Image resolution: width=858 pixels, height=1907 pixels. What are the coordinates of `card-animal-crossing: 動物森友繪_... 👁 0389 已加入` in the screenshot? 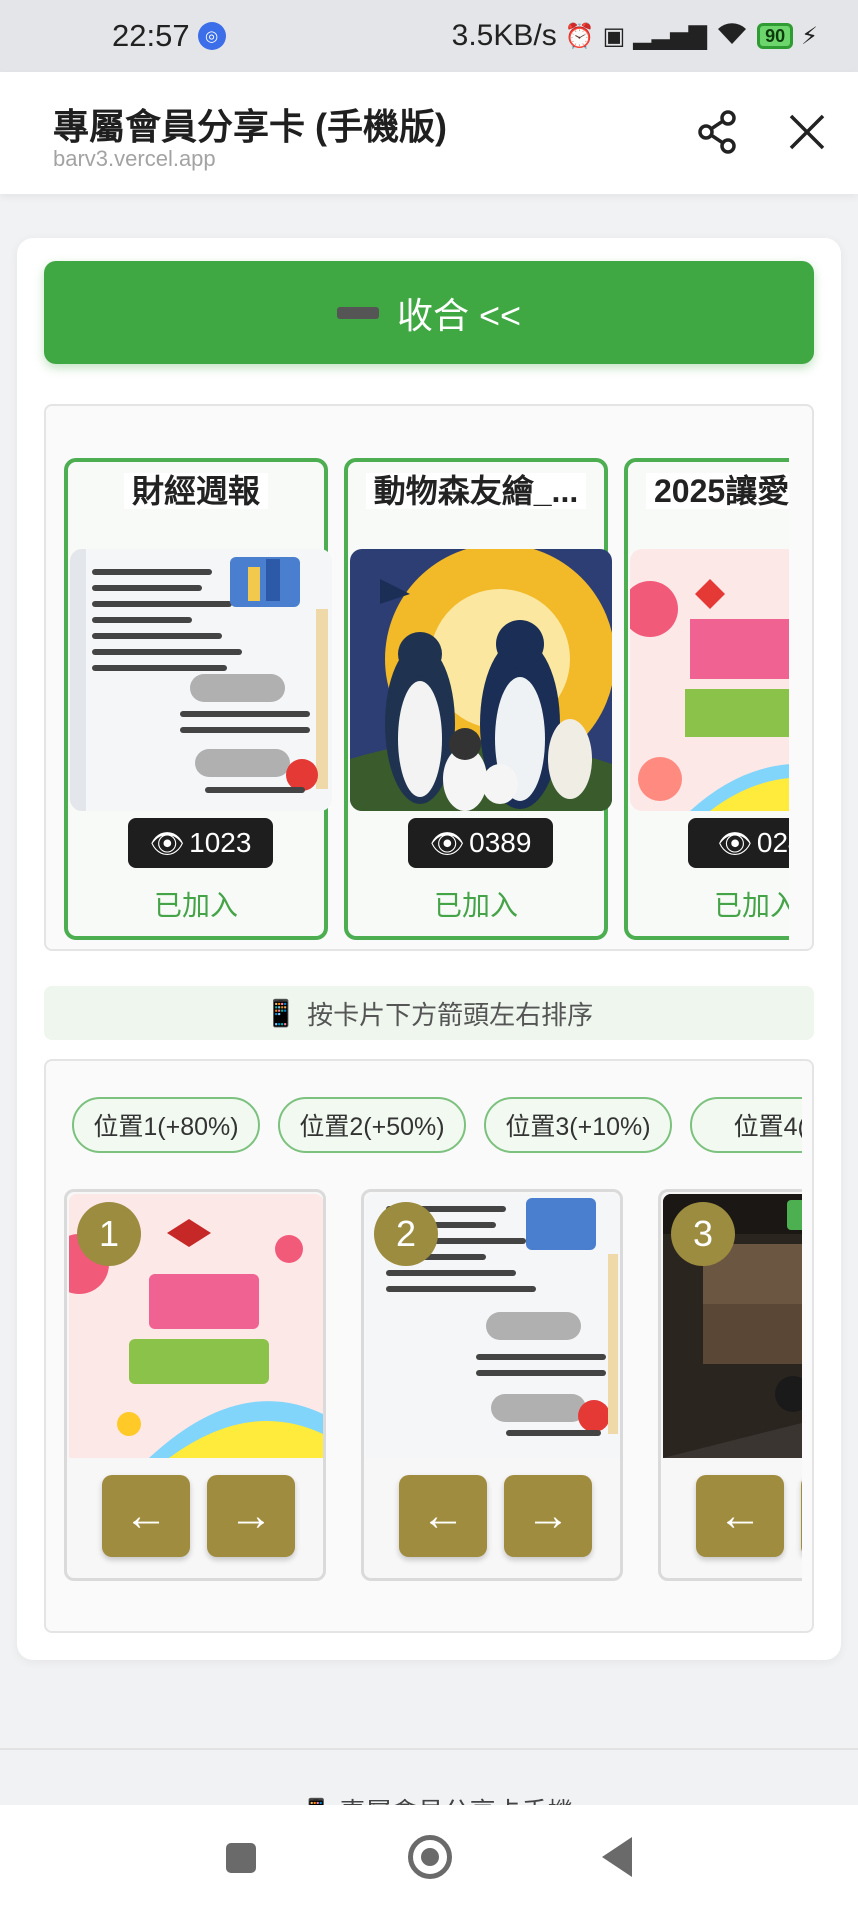 It's located at (478, 699).